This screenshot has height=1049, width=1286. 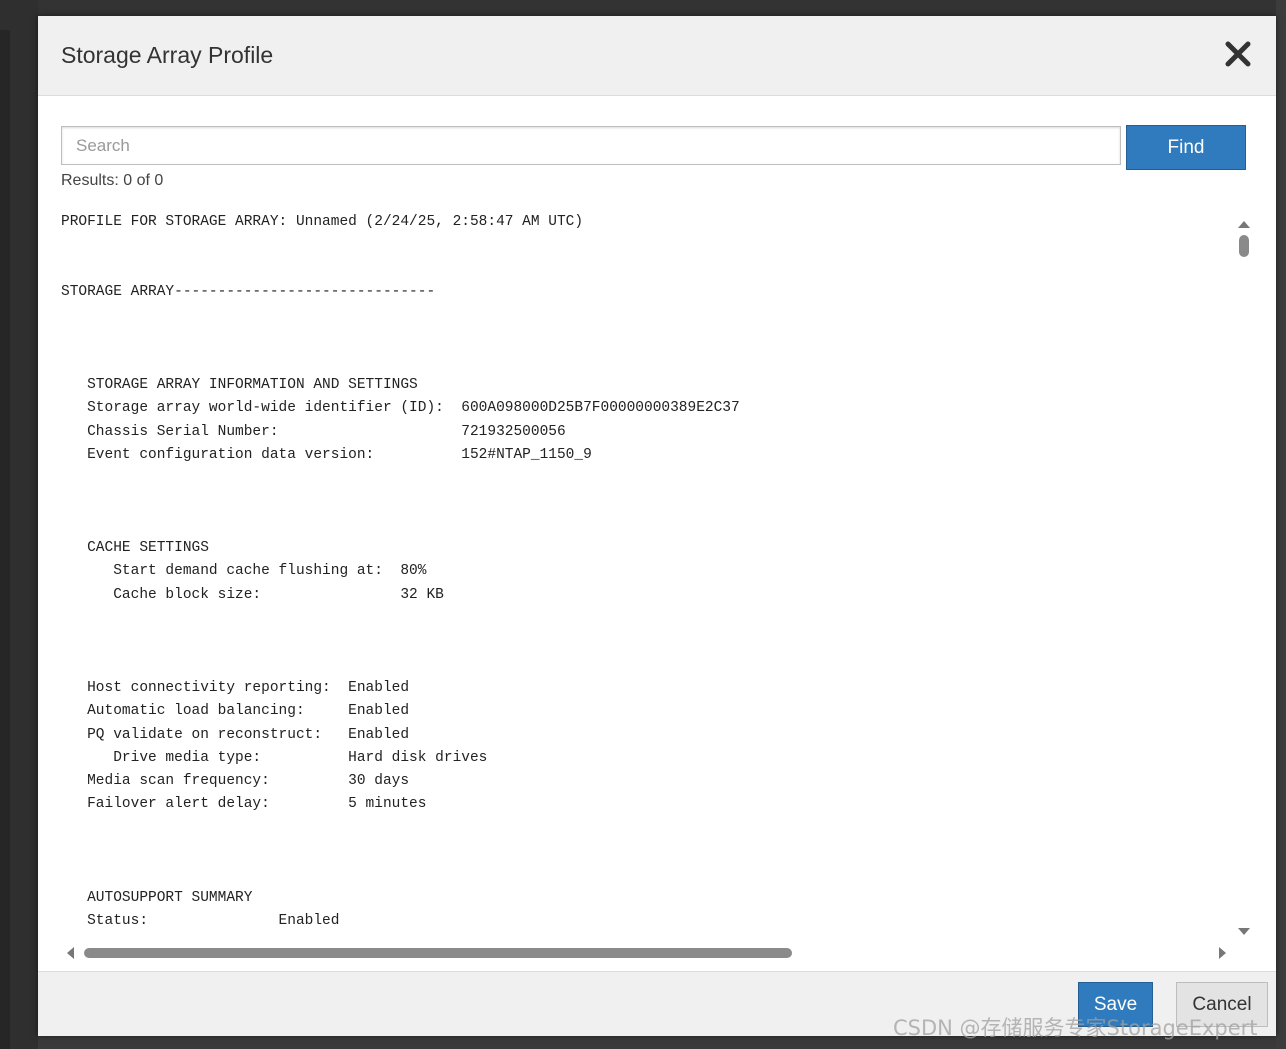 I want to click on find-button: Find, so click(x=1186, y=147).